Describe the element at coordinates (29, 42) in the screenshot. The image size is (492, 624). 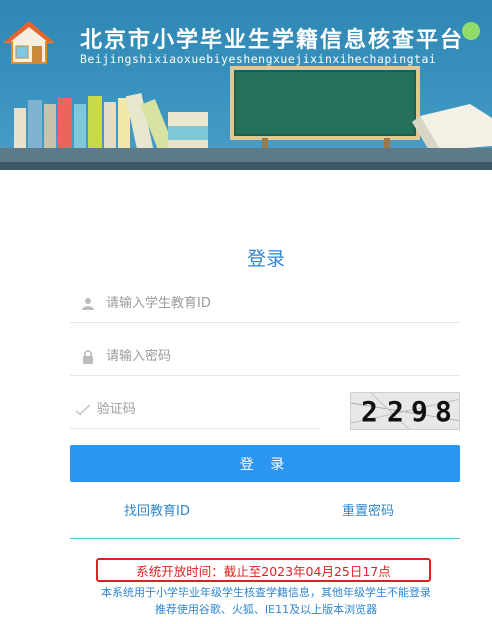
I see `home-icon` at that location.